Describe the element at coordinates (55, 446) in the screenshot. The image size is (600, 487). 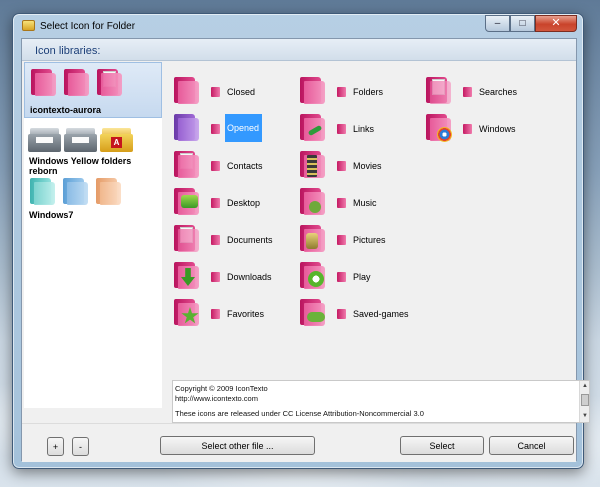
I see `add-library-button: +` at that location.